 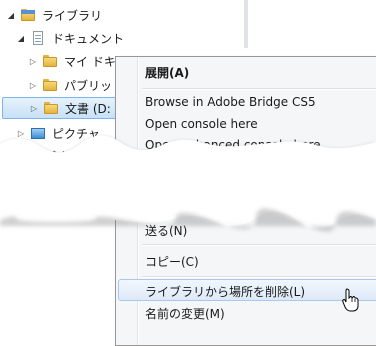 What do you see at coordinates (72, 15) in the screenshot?
I see `tree-item-label: ライブラリ` at bounding box center [72, 15].